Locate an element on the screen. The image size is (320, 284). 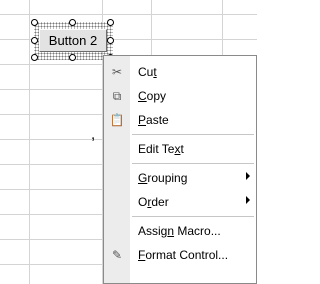
resize-handle-top-right is located at coordinates (110, 22).